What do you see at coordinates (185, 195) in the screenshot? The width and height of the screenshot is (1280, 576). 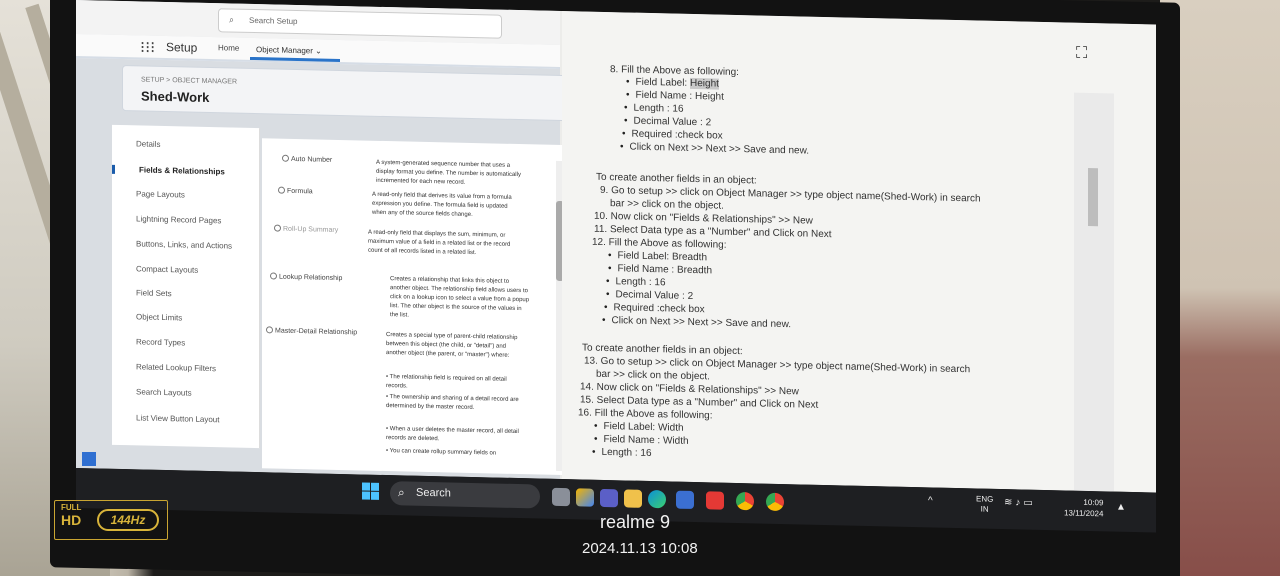 I see `sidebar-item-page-layouts: Page Layouts` at bounding box center [185, 195].